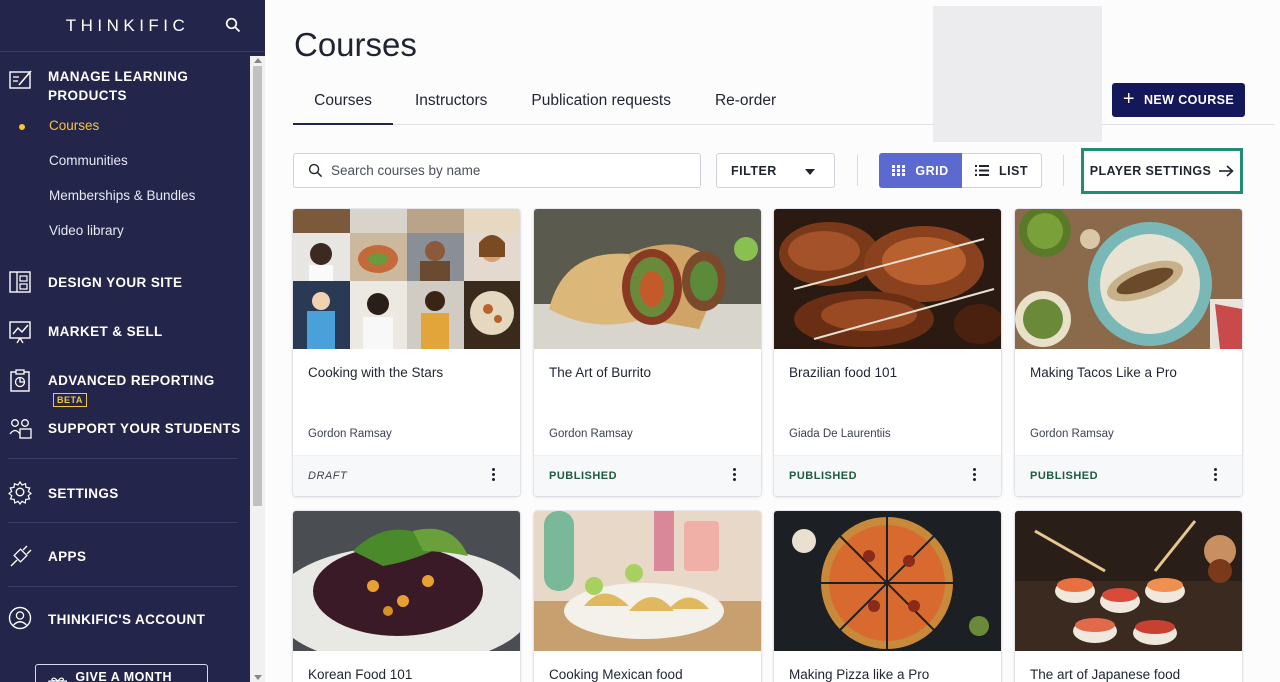 The width and height of the screenshot is (1280, 682). I want to click on grid-label: GRID, so click(932, 170).